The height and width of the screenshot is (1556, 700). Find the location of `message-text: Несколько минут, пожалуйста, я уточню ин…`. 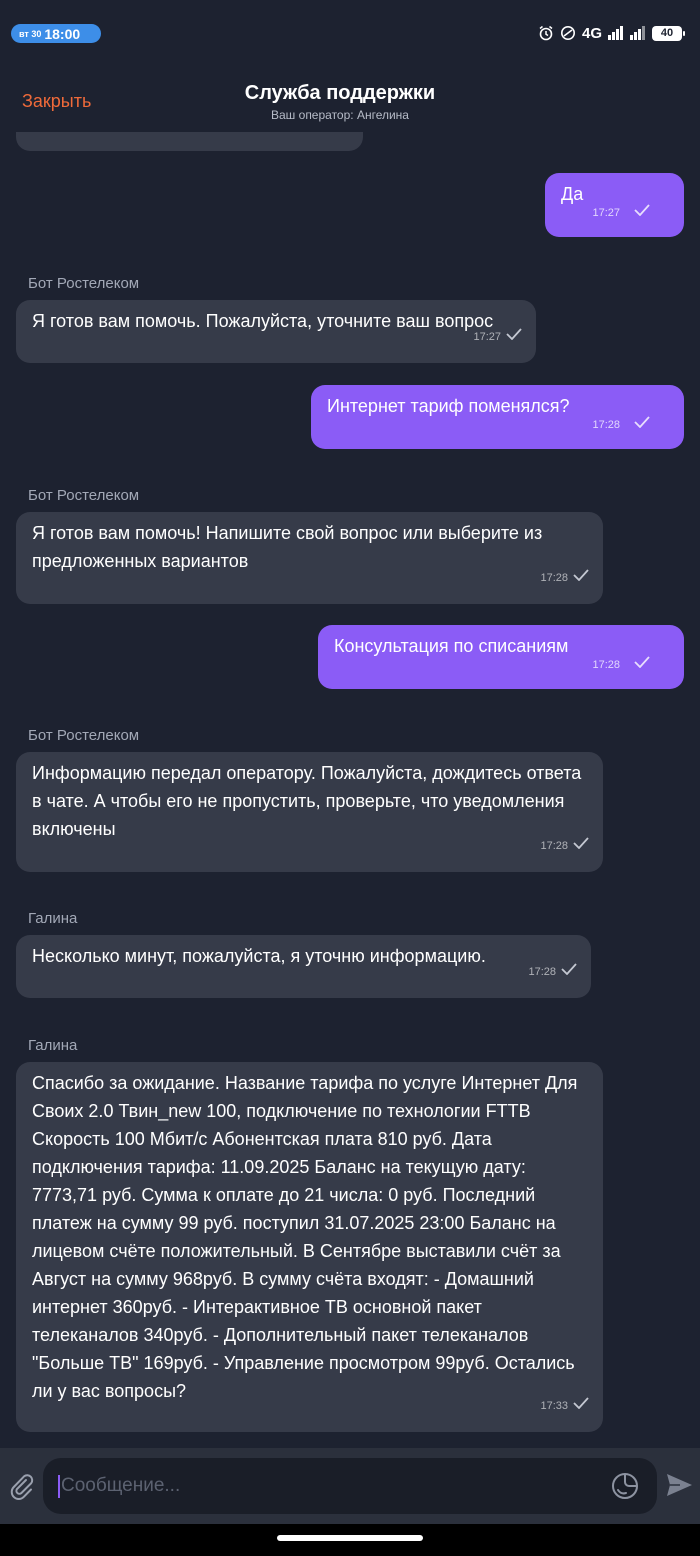

message-text: Несколько минут, пожалуйста, я уточню ин… is located at coordinates (259, 956).